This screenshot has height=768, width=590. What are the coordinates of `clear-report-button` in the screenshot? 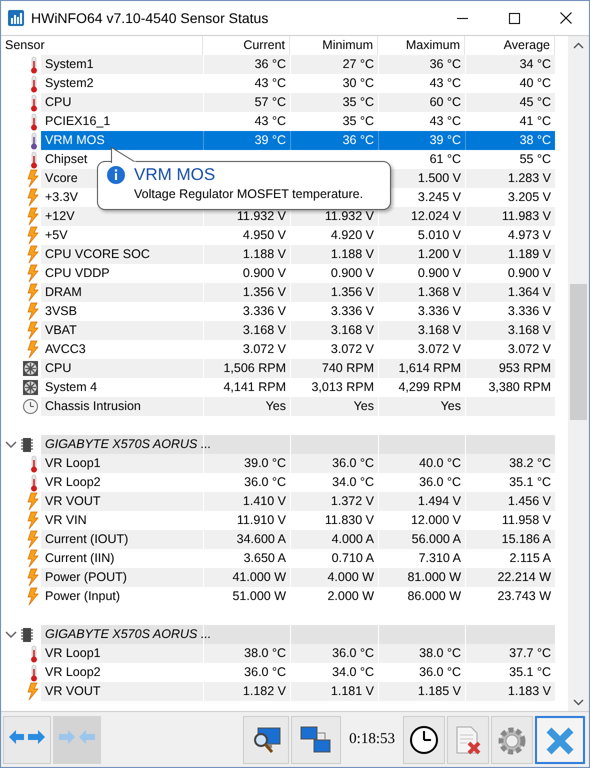 It's located at (468, 740).